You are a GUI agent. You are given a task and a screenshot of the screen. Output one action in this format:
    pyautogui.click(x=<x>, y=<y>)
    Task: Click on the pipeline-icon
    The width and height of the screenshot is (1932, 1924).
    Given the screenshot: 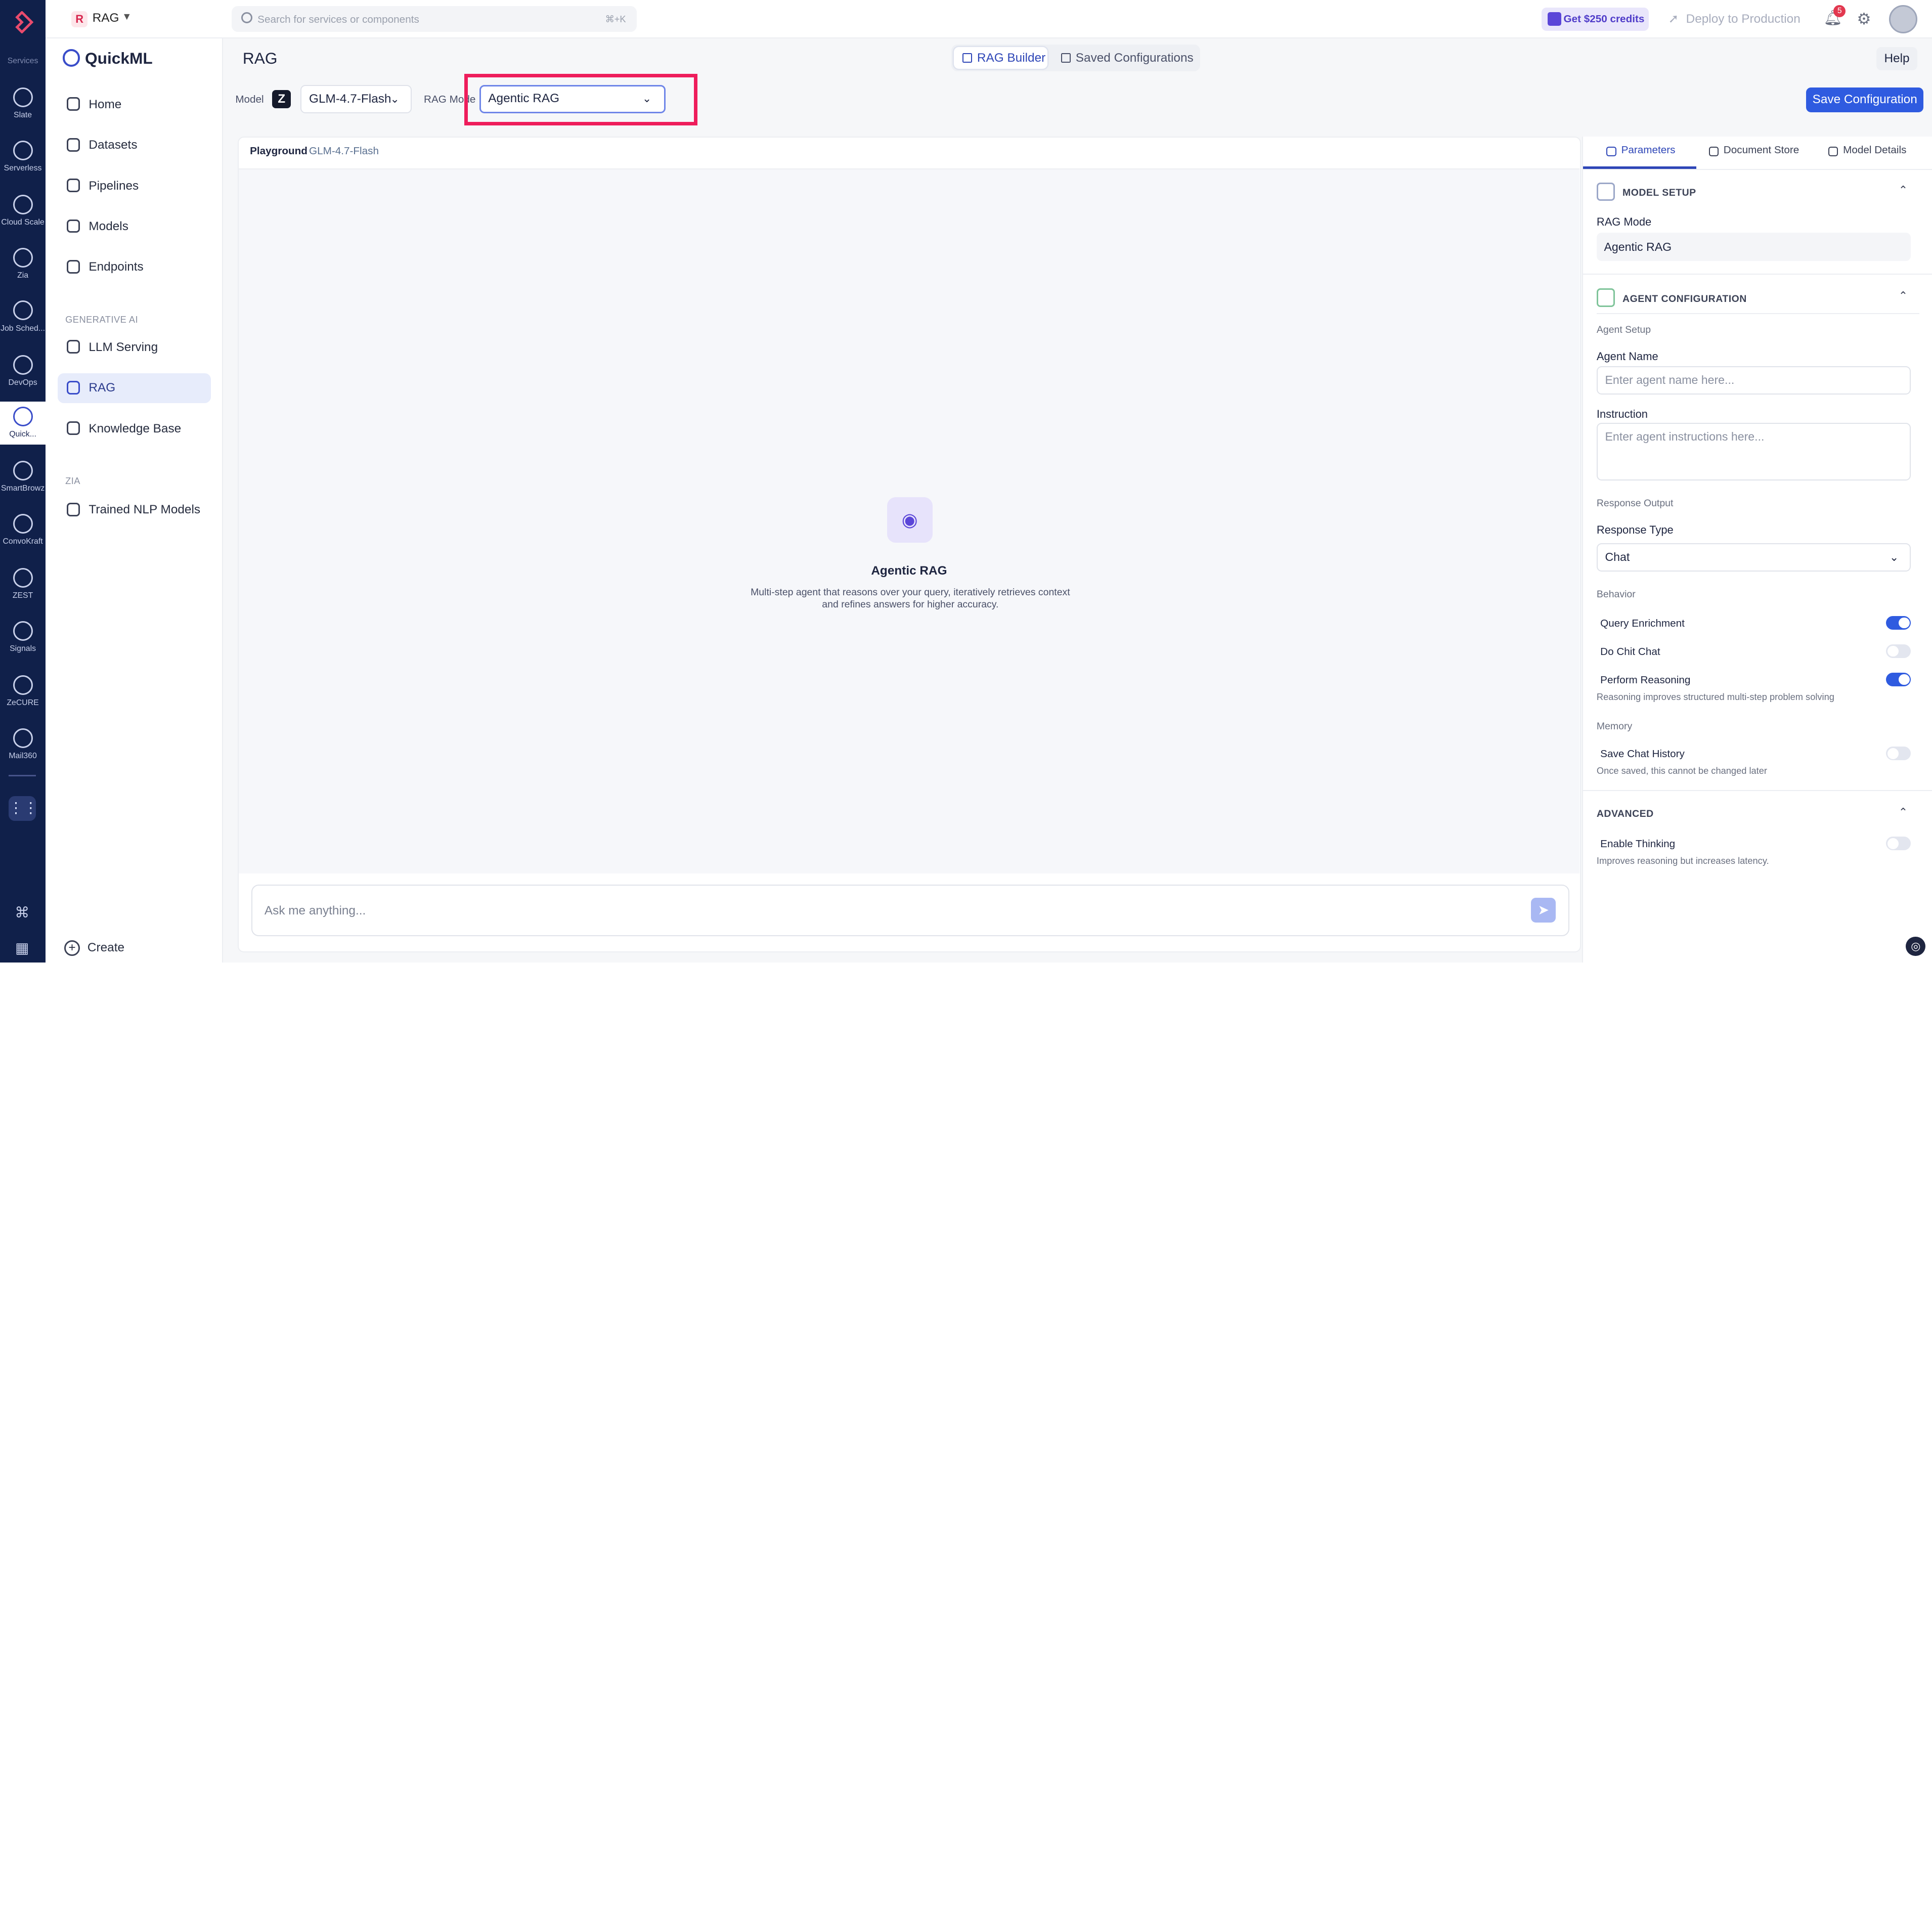 What is the action you would take?
    pyautogui.click(x=73, y=186)
    